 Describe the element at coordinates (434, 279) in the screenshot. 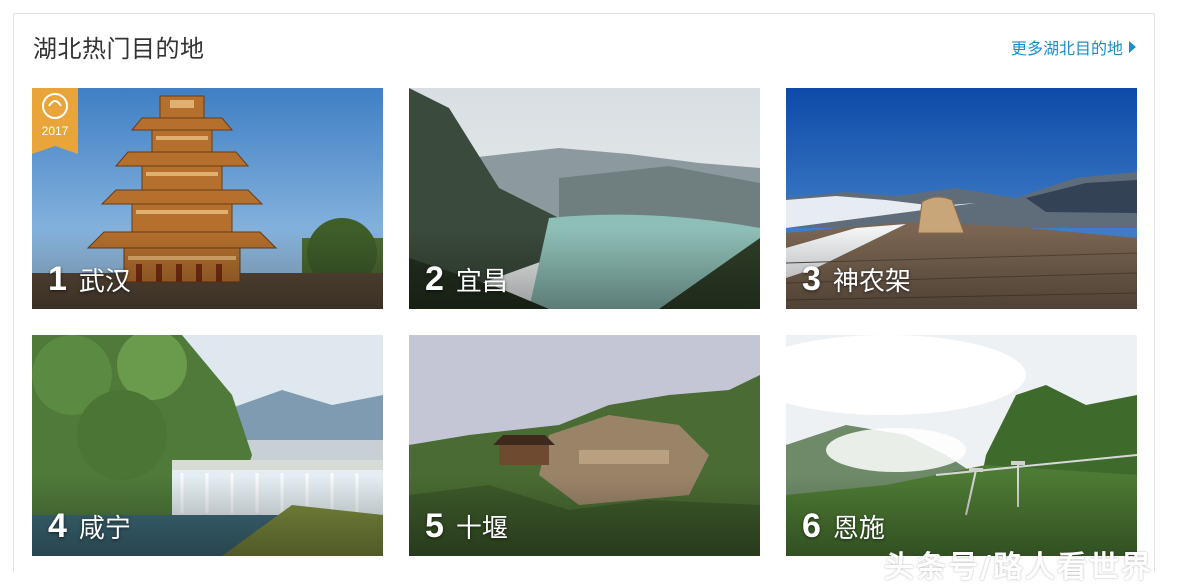

I see `destination-rank: 2` at that location.